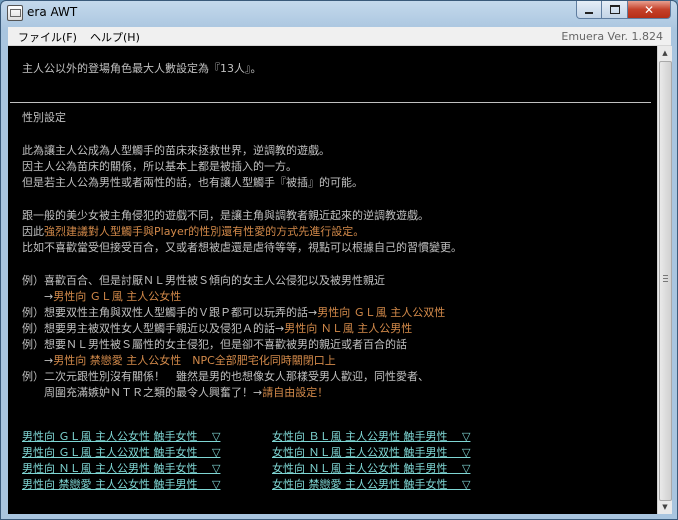 This screenshot has width=678, height=520. I want to click on close-icon: ✕, so click(649, 9).